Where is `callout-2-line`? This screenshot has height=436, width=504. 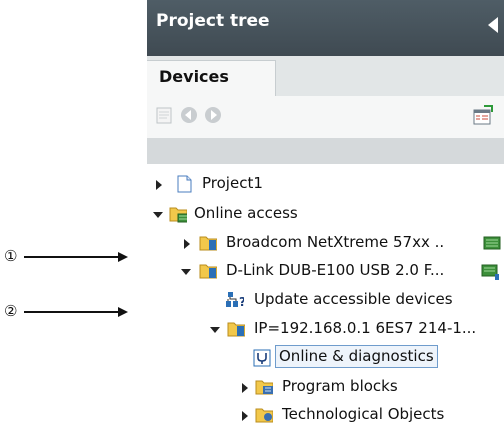
callout-2-line is located at coordinates (72, 312).